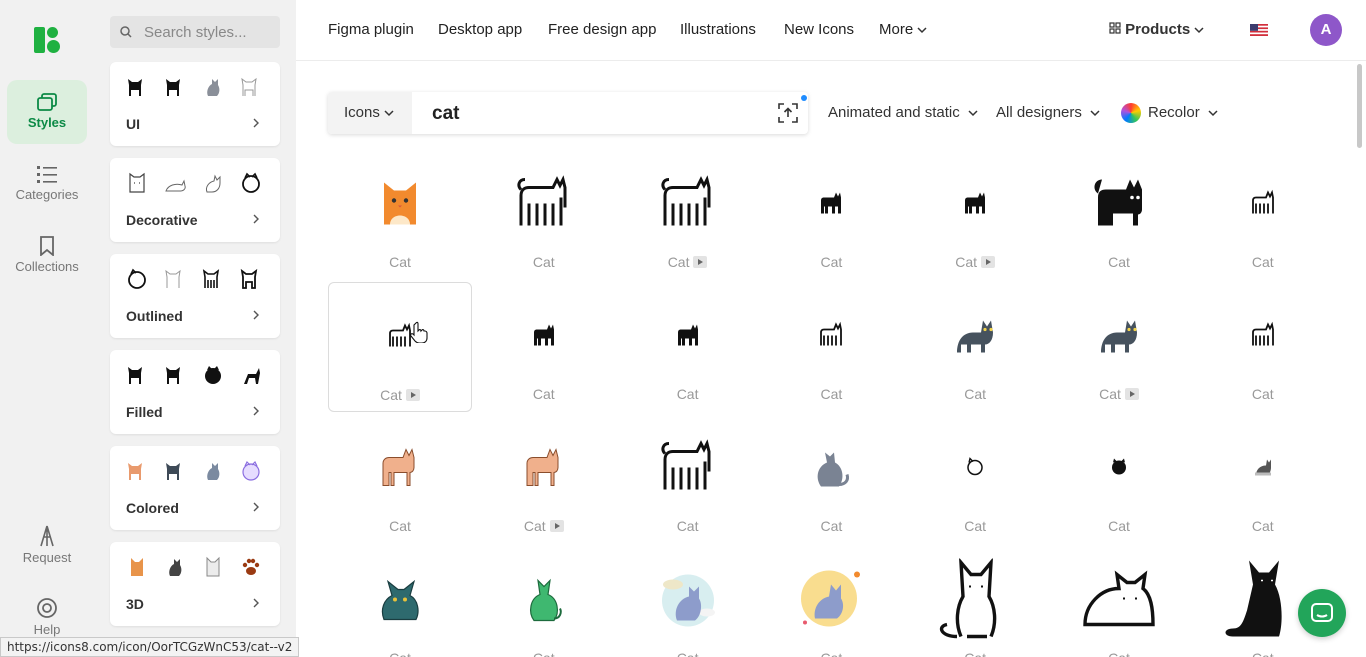  Describe the element at coordinates (1359, 106) in the screenshot. I see `page-scrollbar` at that location.